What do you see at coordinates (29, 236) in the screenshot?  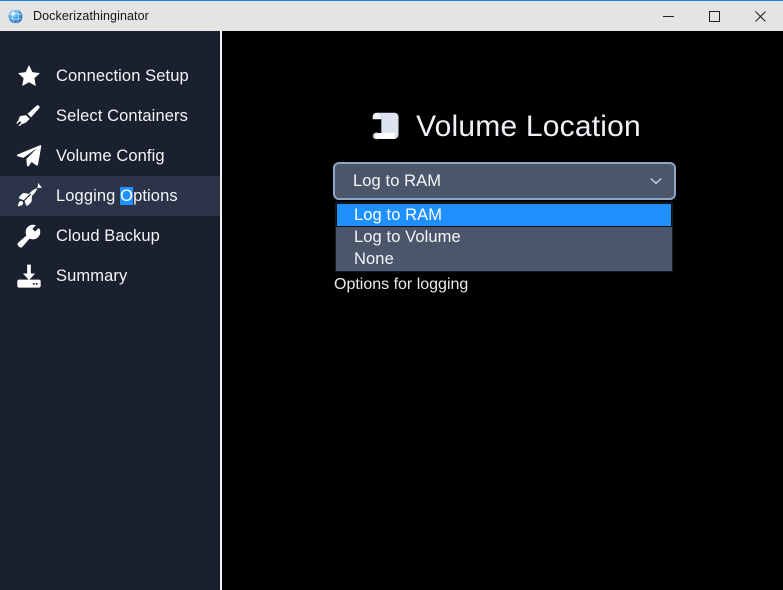 I see `wrench-icon` at bounding box center [29, 236].